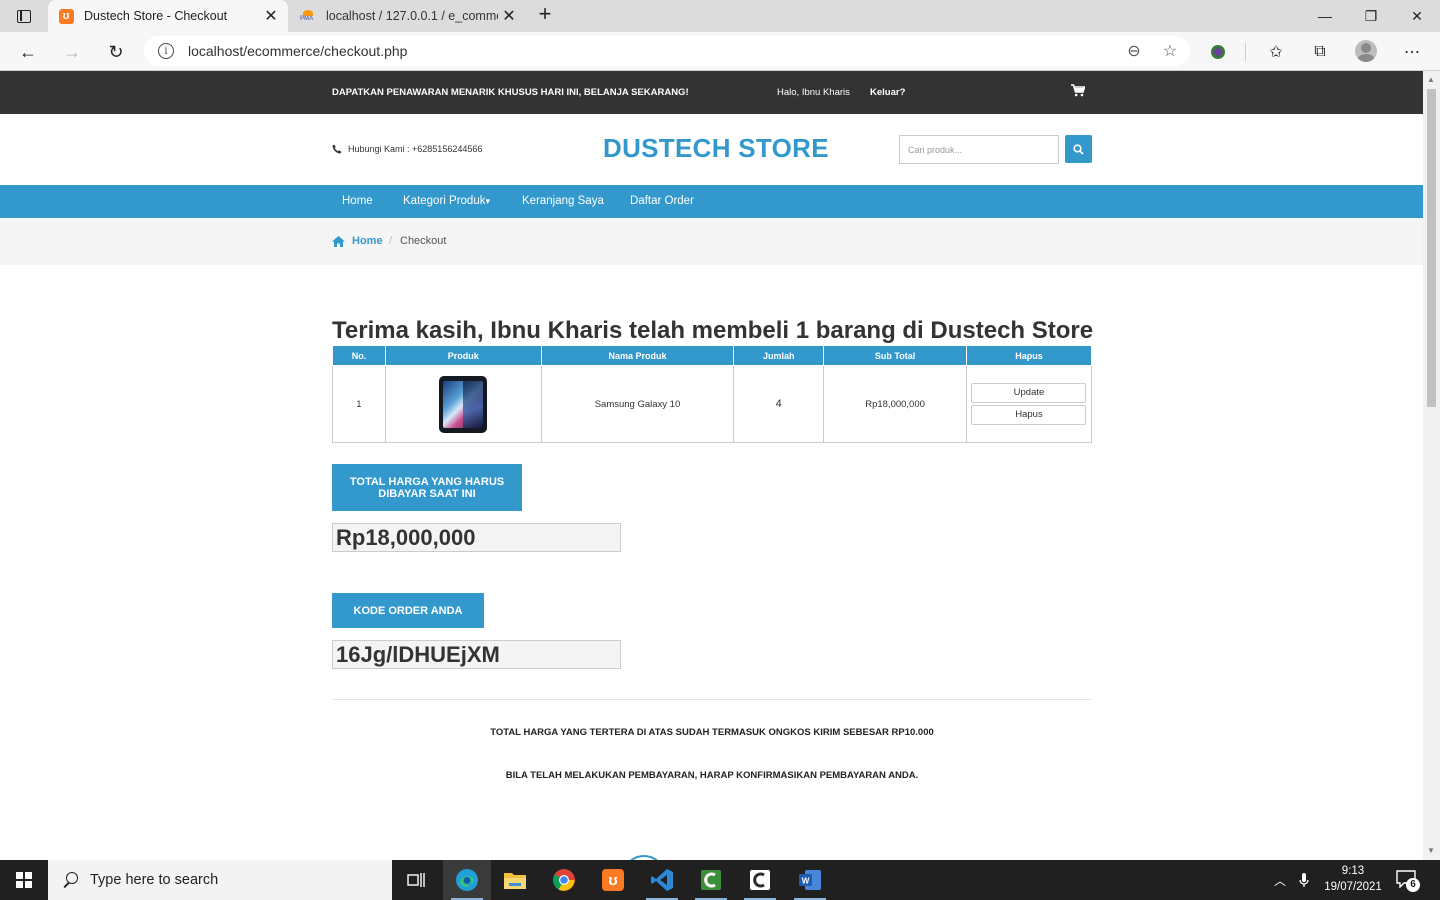 Image resolution: width=1440 pixels, height=900 pixels. Describe the element at coordinates (1431, 850) in the screenshot. I see `scroll-down-icon: ▼` at that location.